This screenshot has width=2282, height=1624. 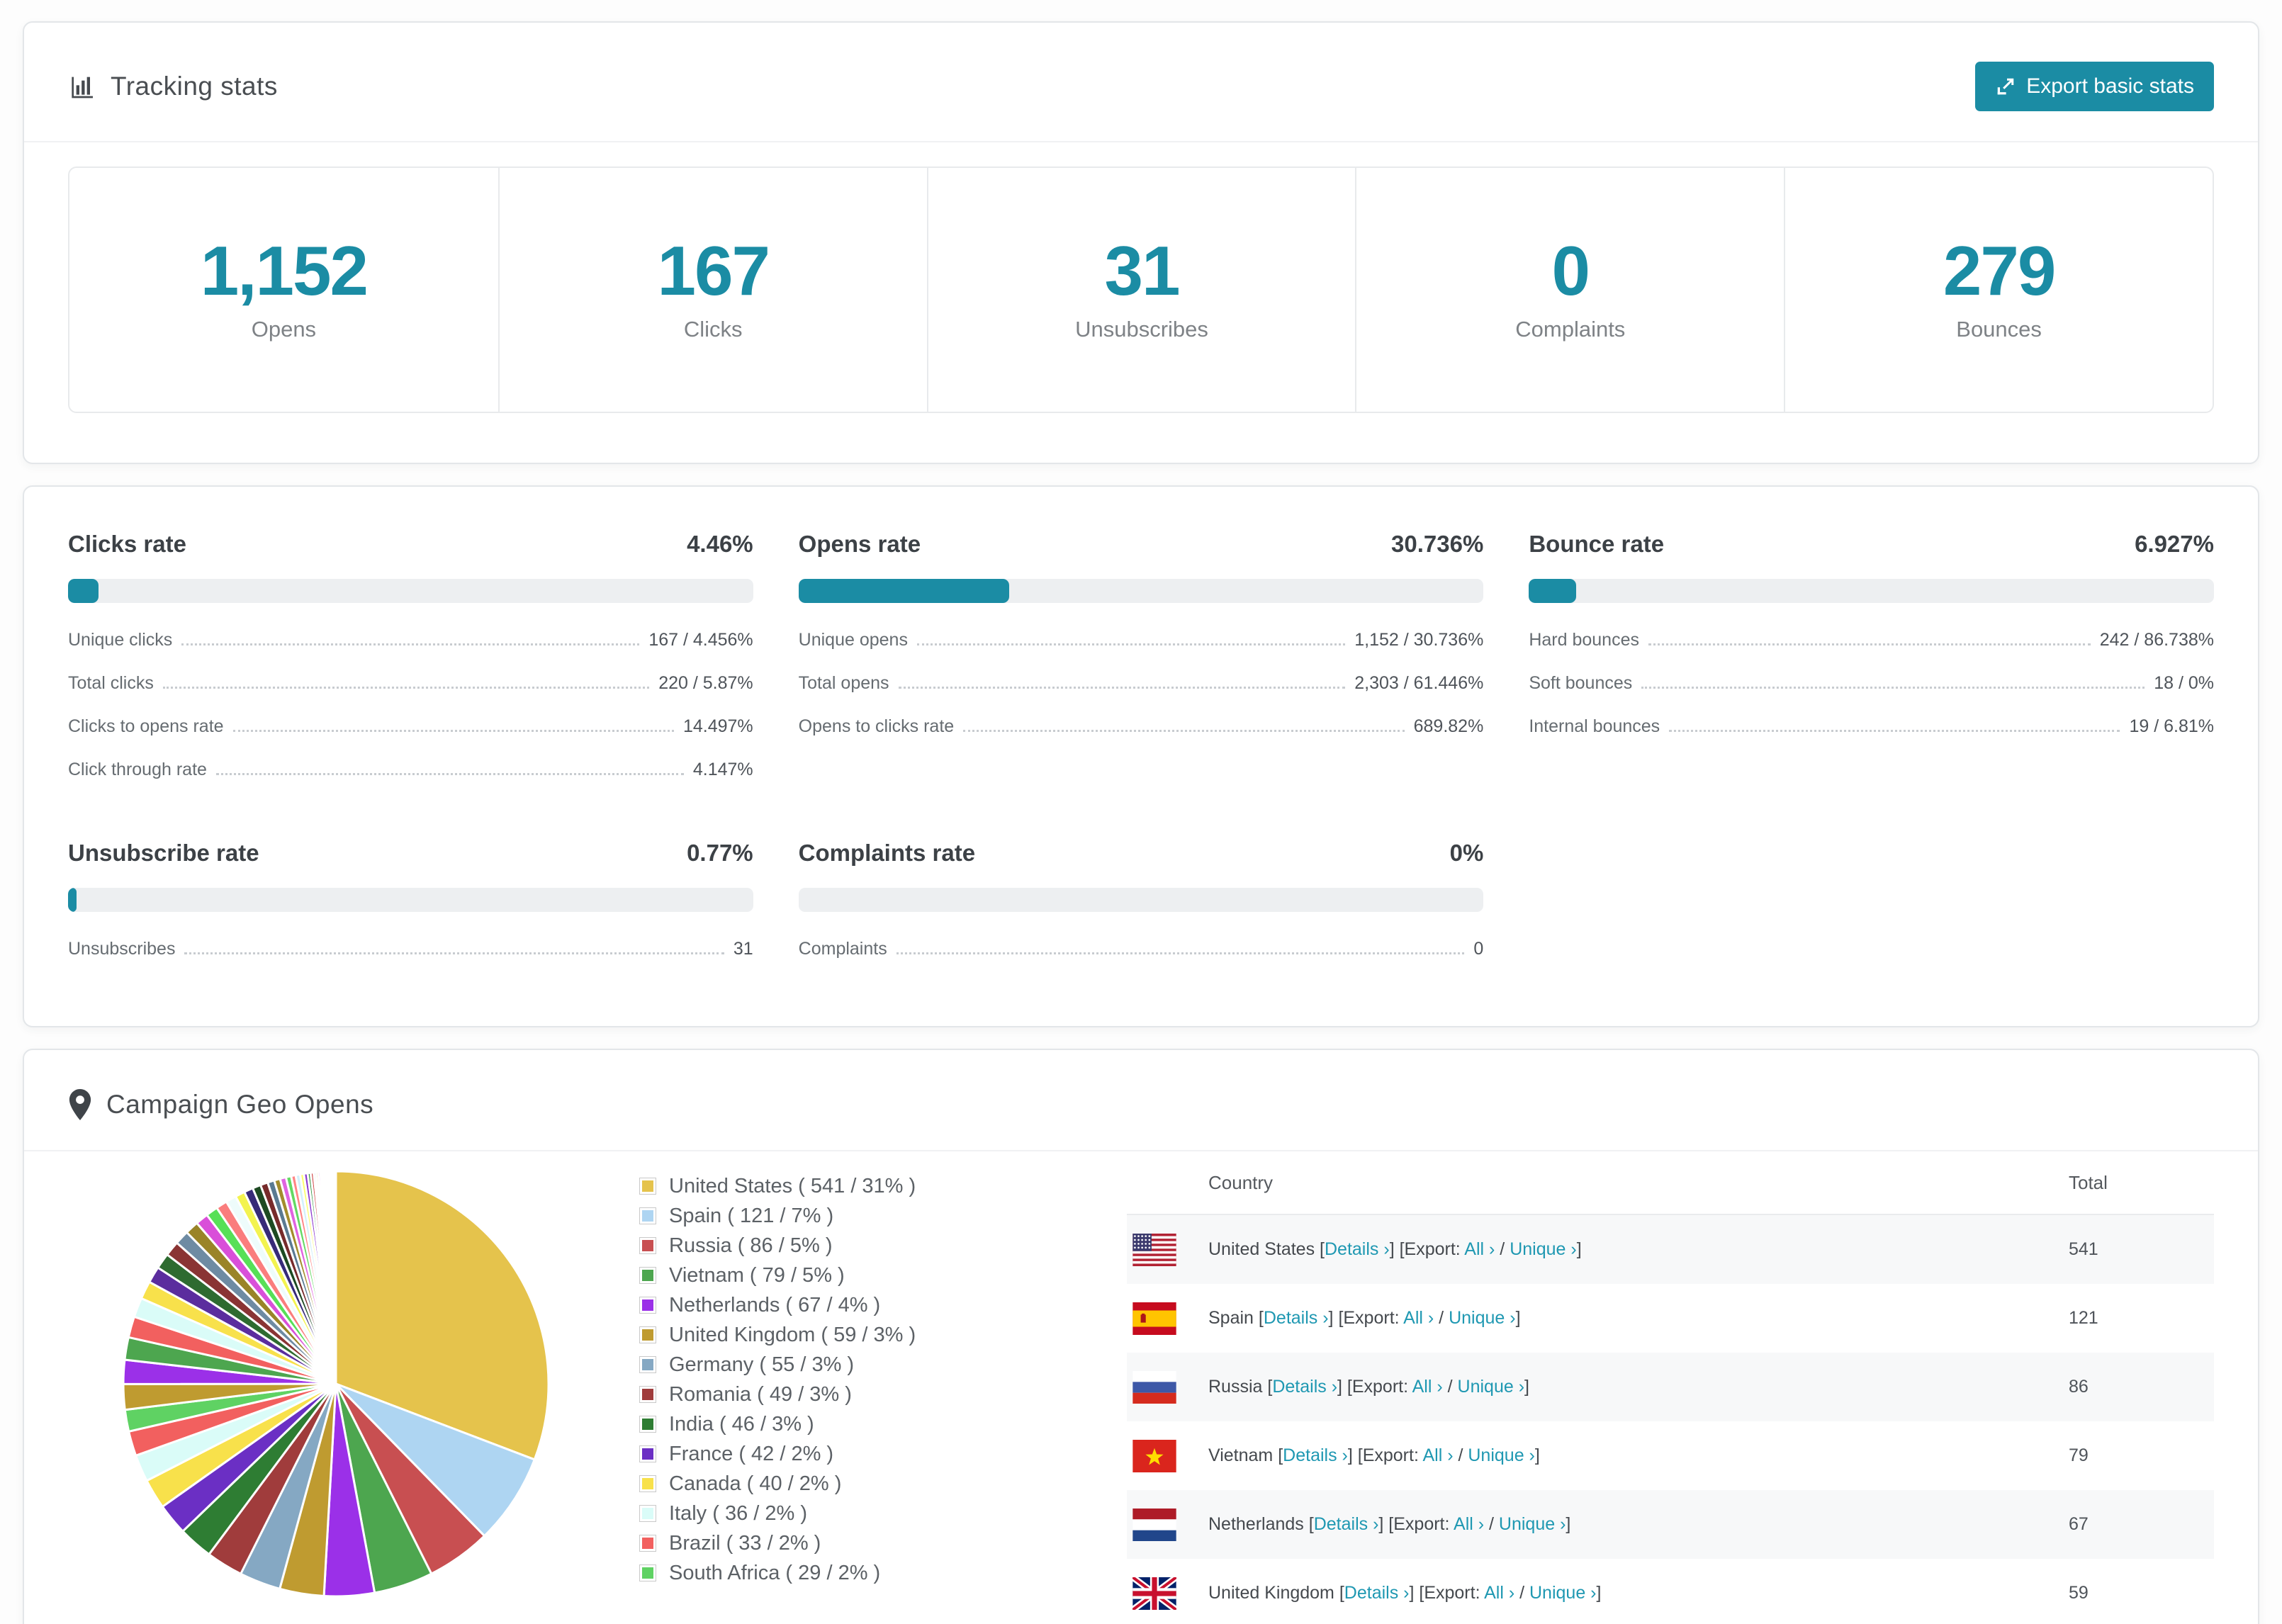 I want to click on metric-value: 1,152 / 30.736%, so click(x=1419, y=640).